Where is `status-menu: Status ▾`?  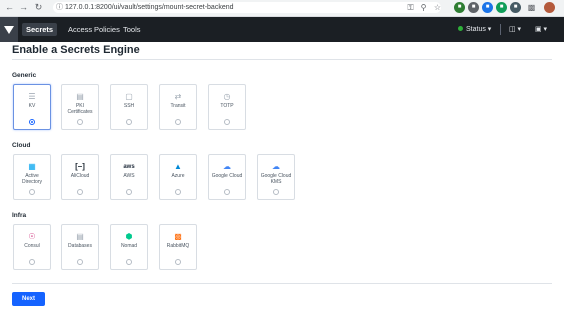 status-menu: Status ▾ is located at coordinates (474, 29).